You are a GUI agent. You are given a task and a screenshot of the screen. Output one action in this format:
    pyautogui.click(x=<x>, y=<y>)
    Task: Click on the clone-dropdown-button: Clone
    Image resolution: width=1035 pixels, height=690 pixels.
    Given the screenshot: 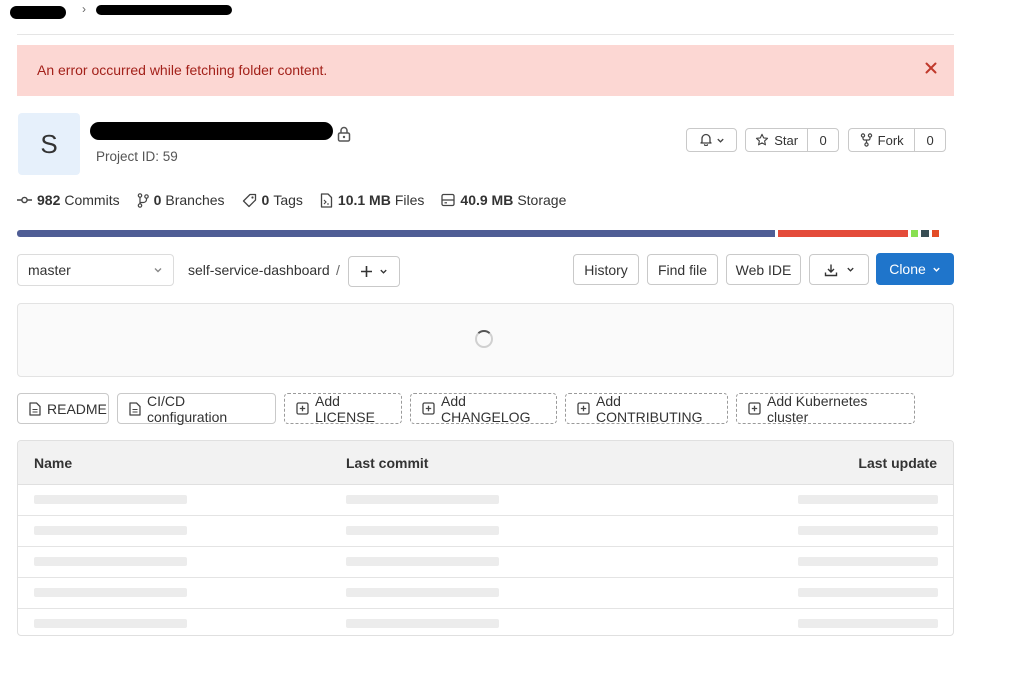 What is the action you would take?
    pyautogui.click(x=915, y=269)
    